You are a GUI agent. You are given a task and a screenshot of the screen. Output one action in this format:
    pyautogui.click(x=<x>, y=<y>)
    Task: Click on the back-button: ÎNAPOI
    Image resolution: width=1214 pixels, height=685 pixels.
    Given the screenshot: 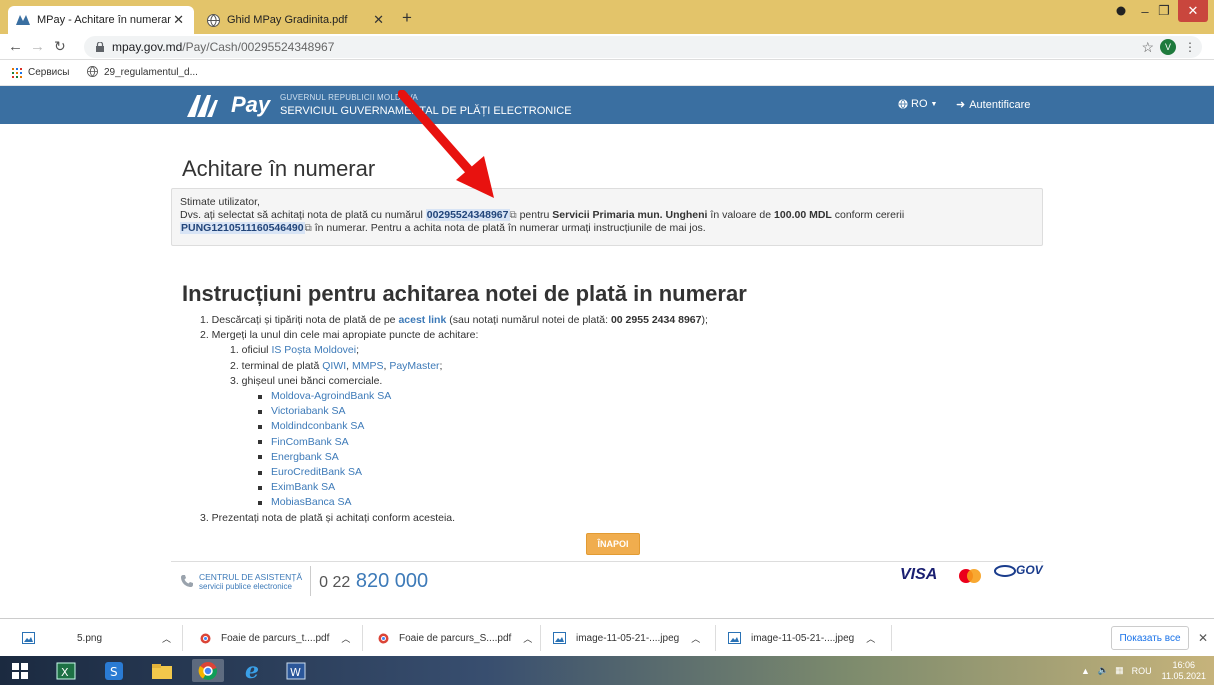 What is the action you would take?
    pyautogui.click(x=613, y=544)
    